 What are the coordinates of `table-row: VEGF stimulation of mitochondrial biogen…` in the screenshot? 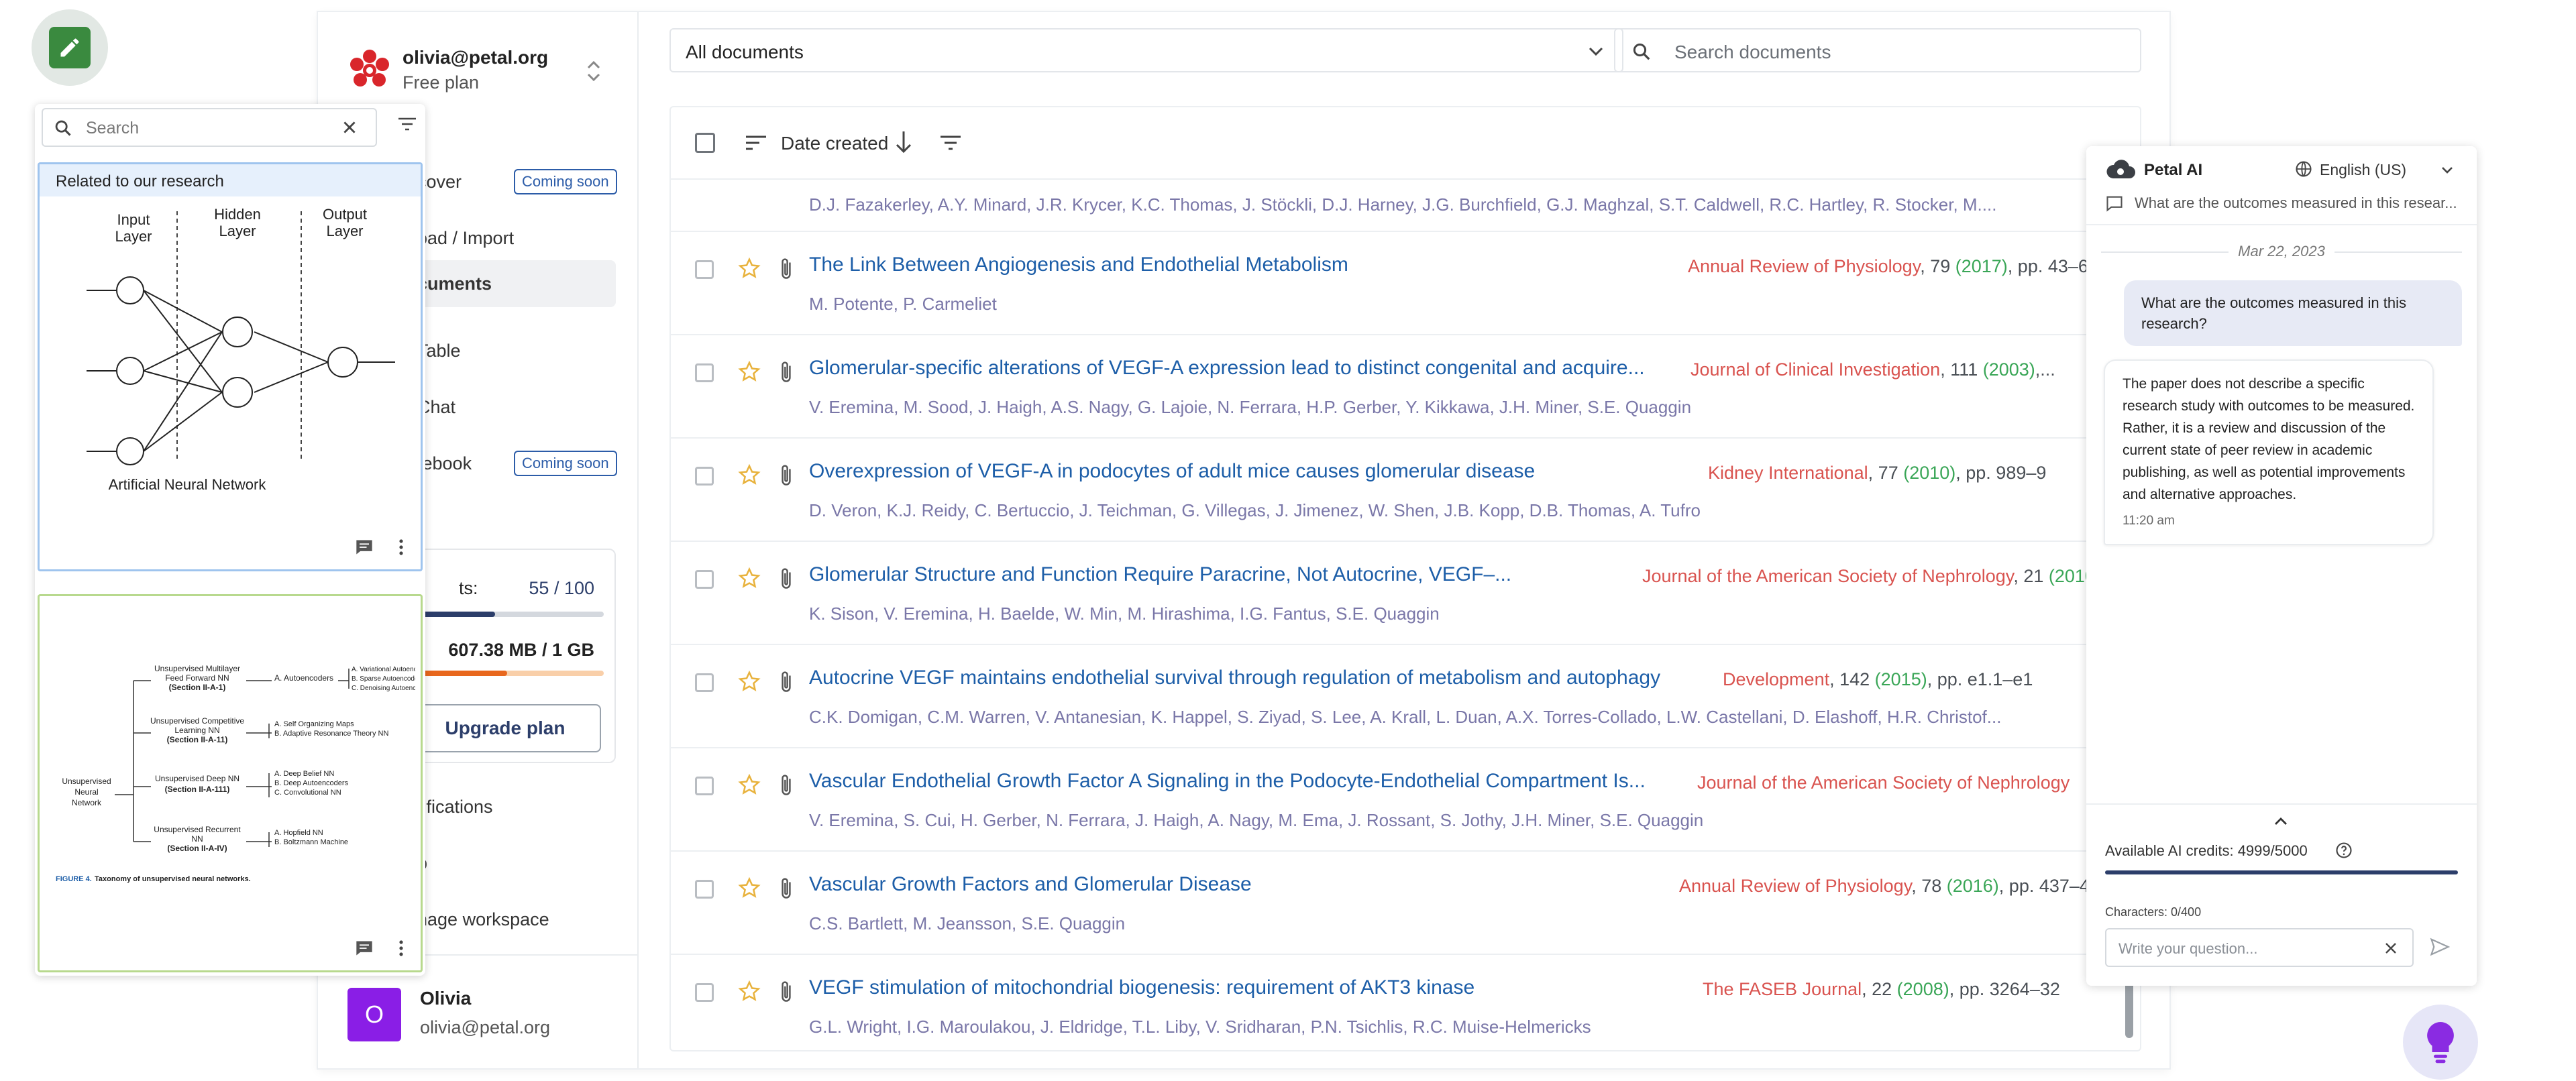 It's located at (1405, 1002).